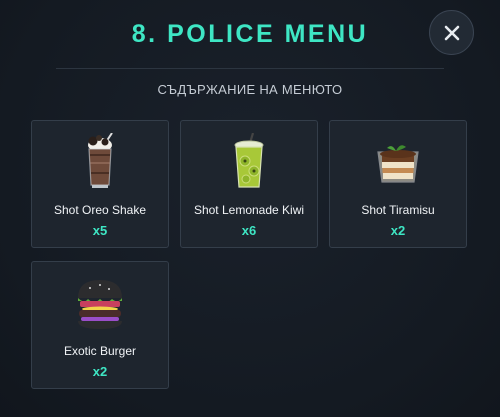 This screenshot has height=417, width=500. Describe the element at coordinates (398, 210) in the screenshot. I see `item-name: Shot Tiramisu` at that location.